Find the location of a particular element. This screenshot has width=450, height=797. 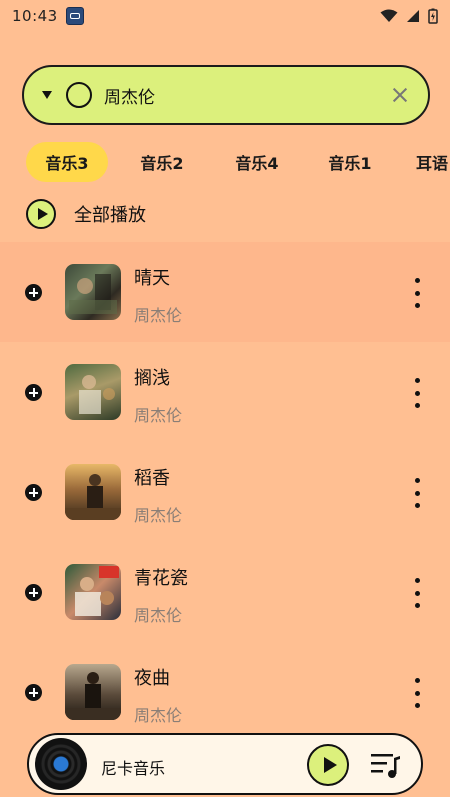

search-circle-icon is located at coordinates (79, 95).